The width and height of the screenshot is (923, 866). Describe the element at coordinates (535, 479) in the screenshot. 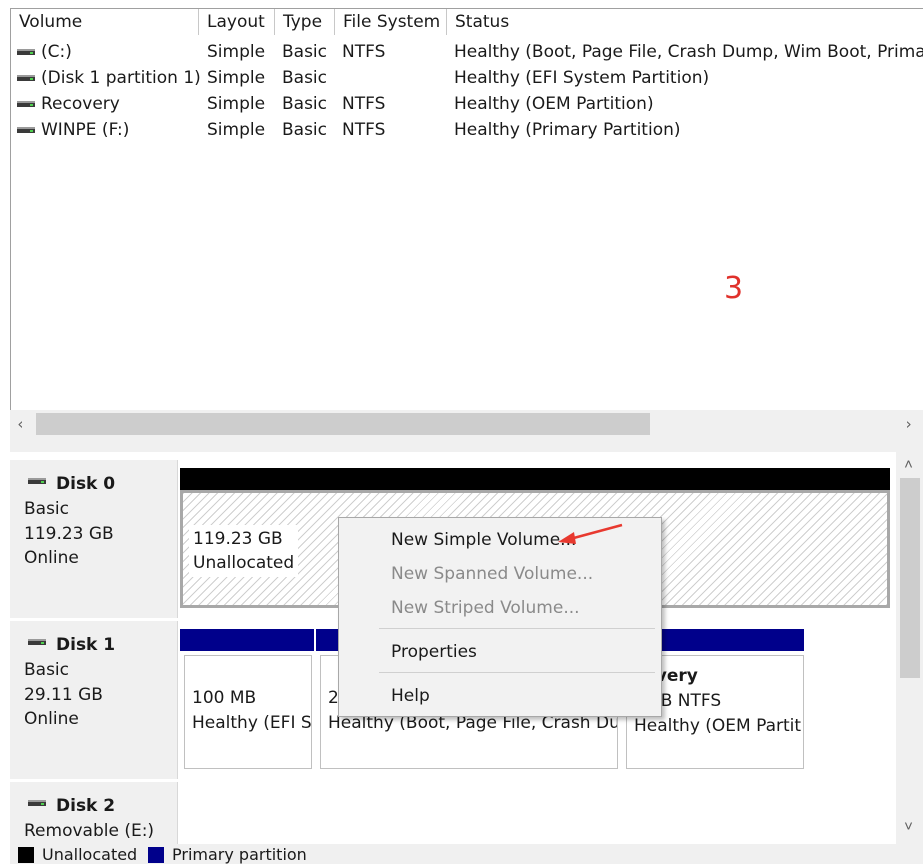

I see `unallocated-bar` at that location.